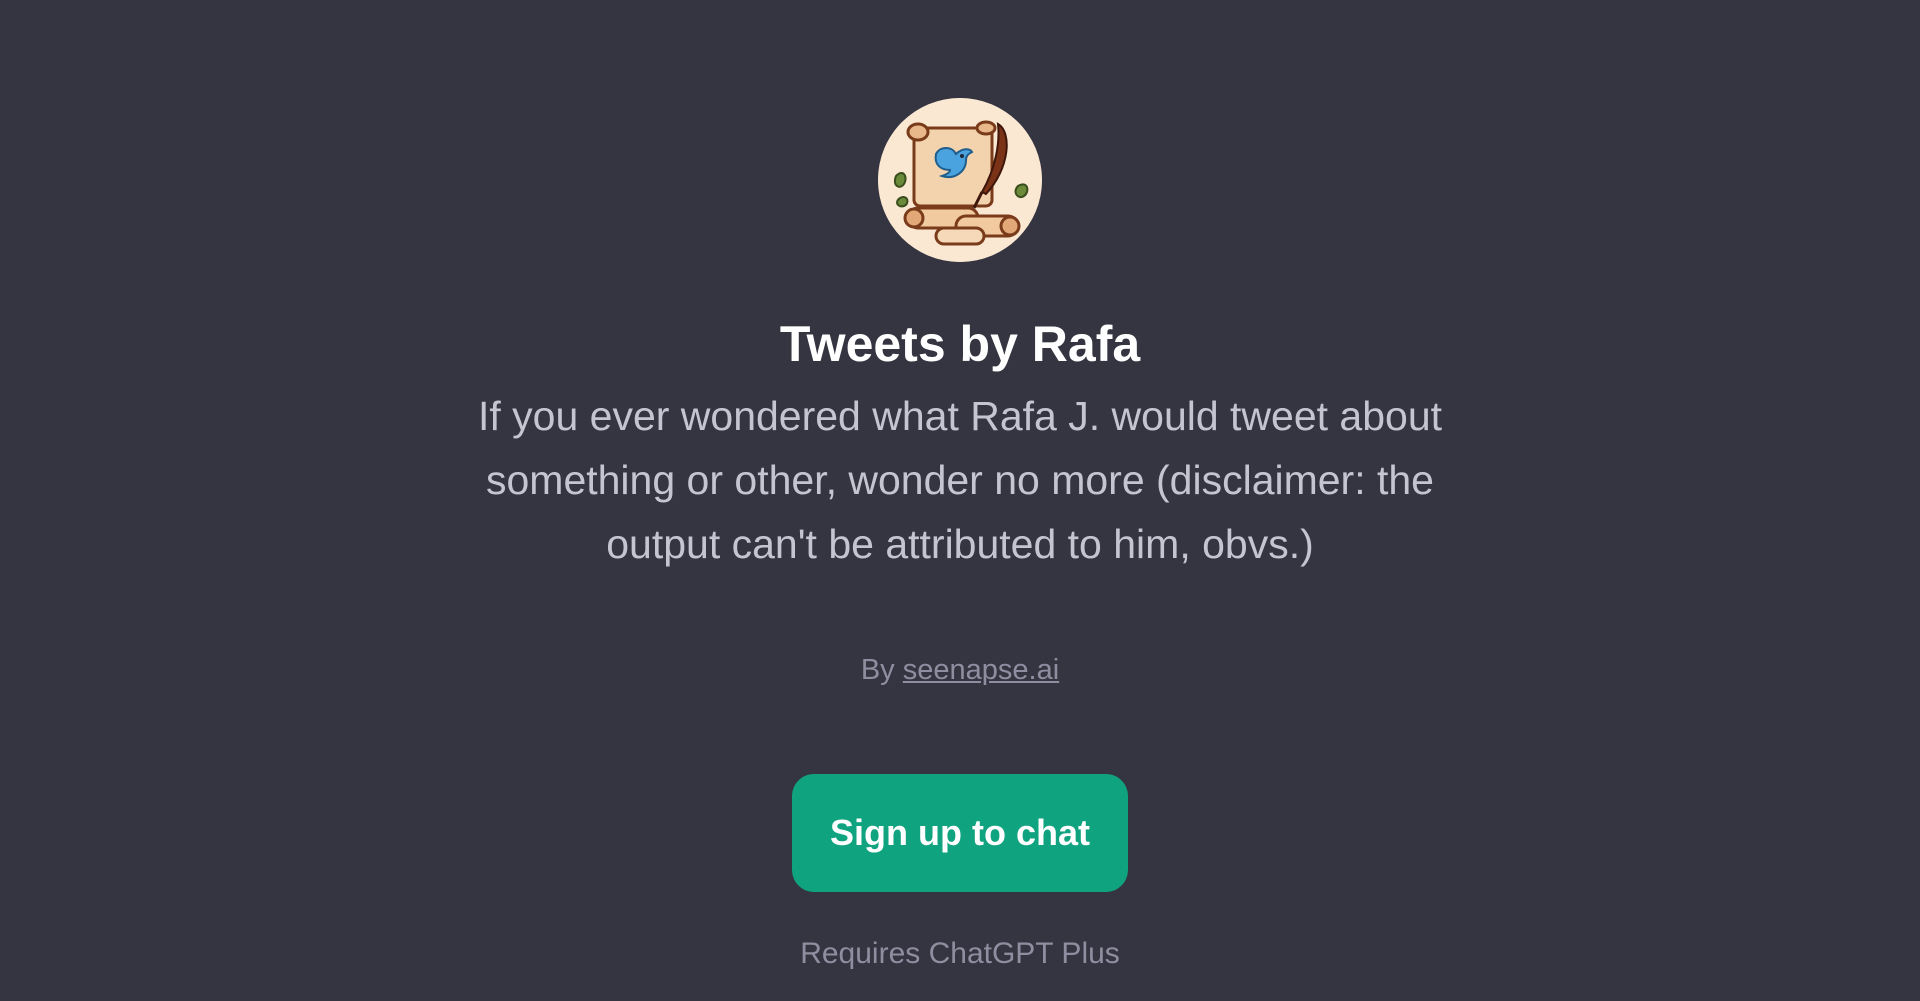  Describe the element at coordinates (960, 953) in the screenshot. I see `requires-plus-note: Requires ChatGPT Plus` at that location.